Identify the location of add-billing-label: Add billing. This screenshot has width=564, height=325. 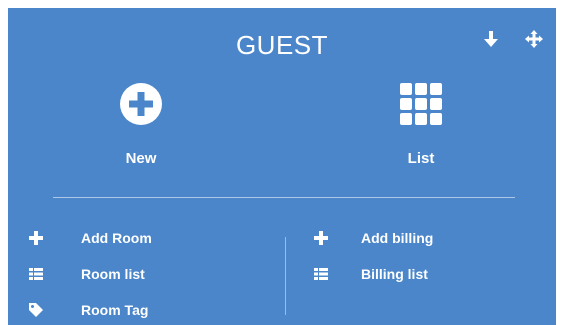
(397, 238).